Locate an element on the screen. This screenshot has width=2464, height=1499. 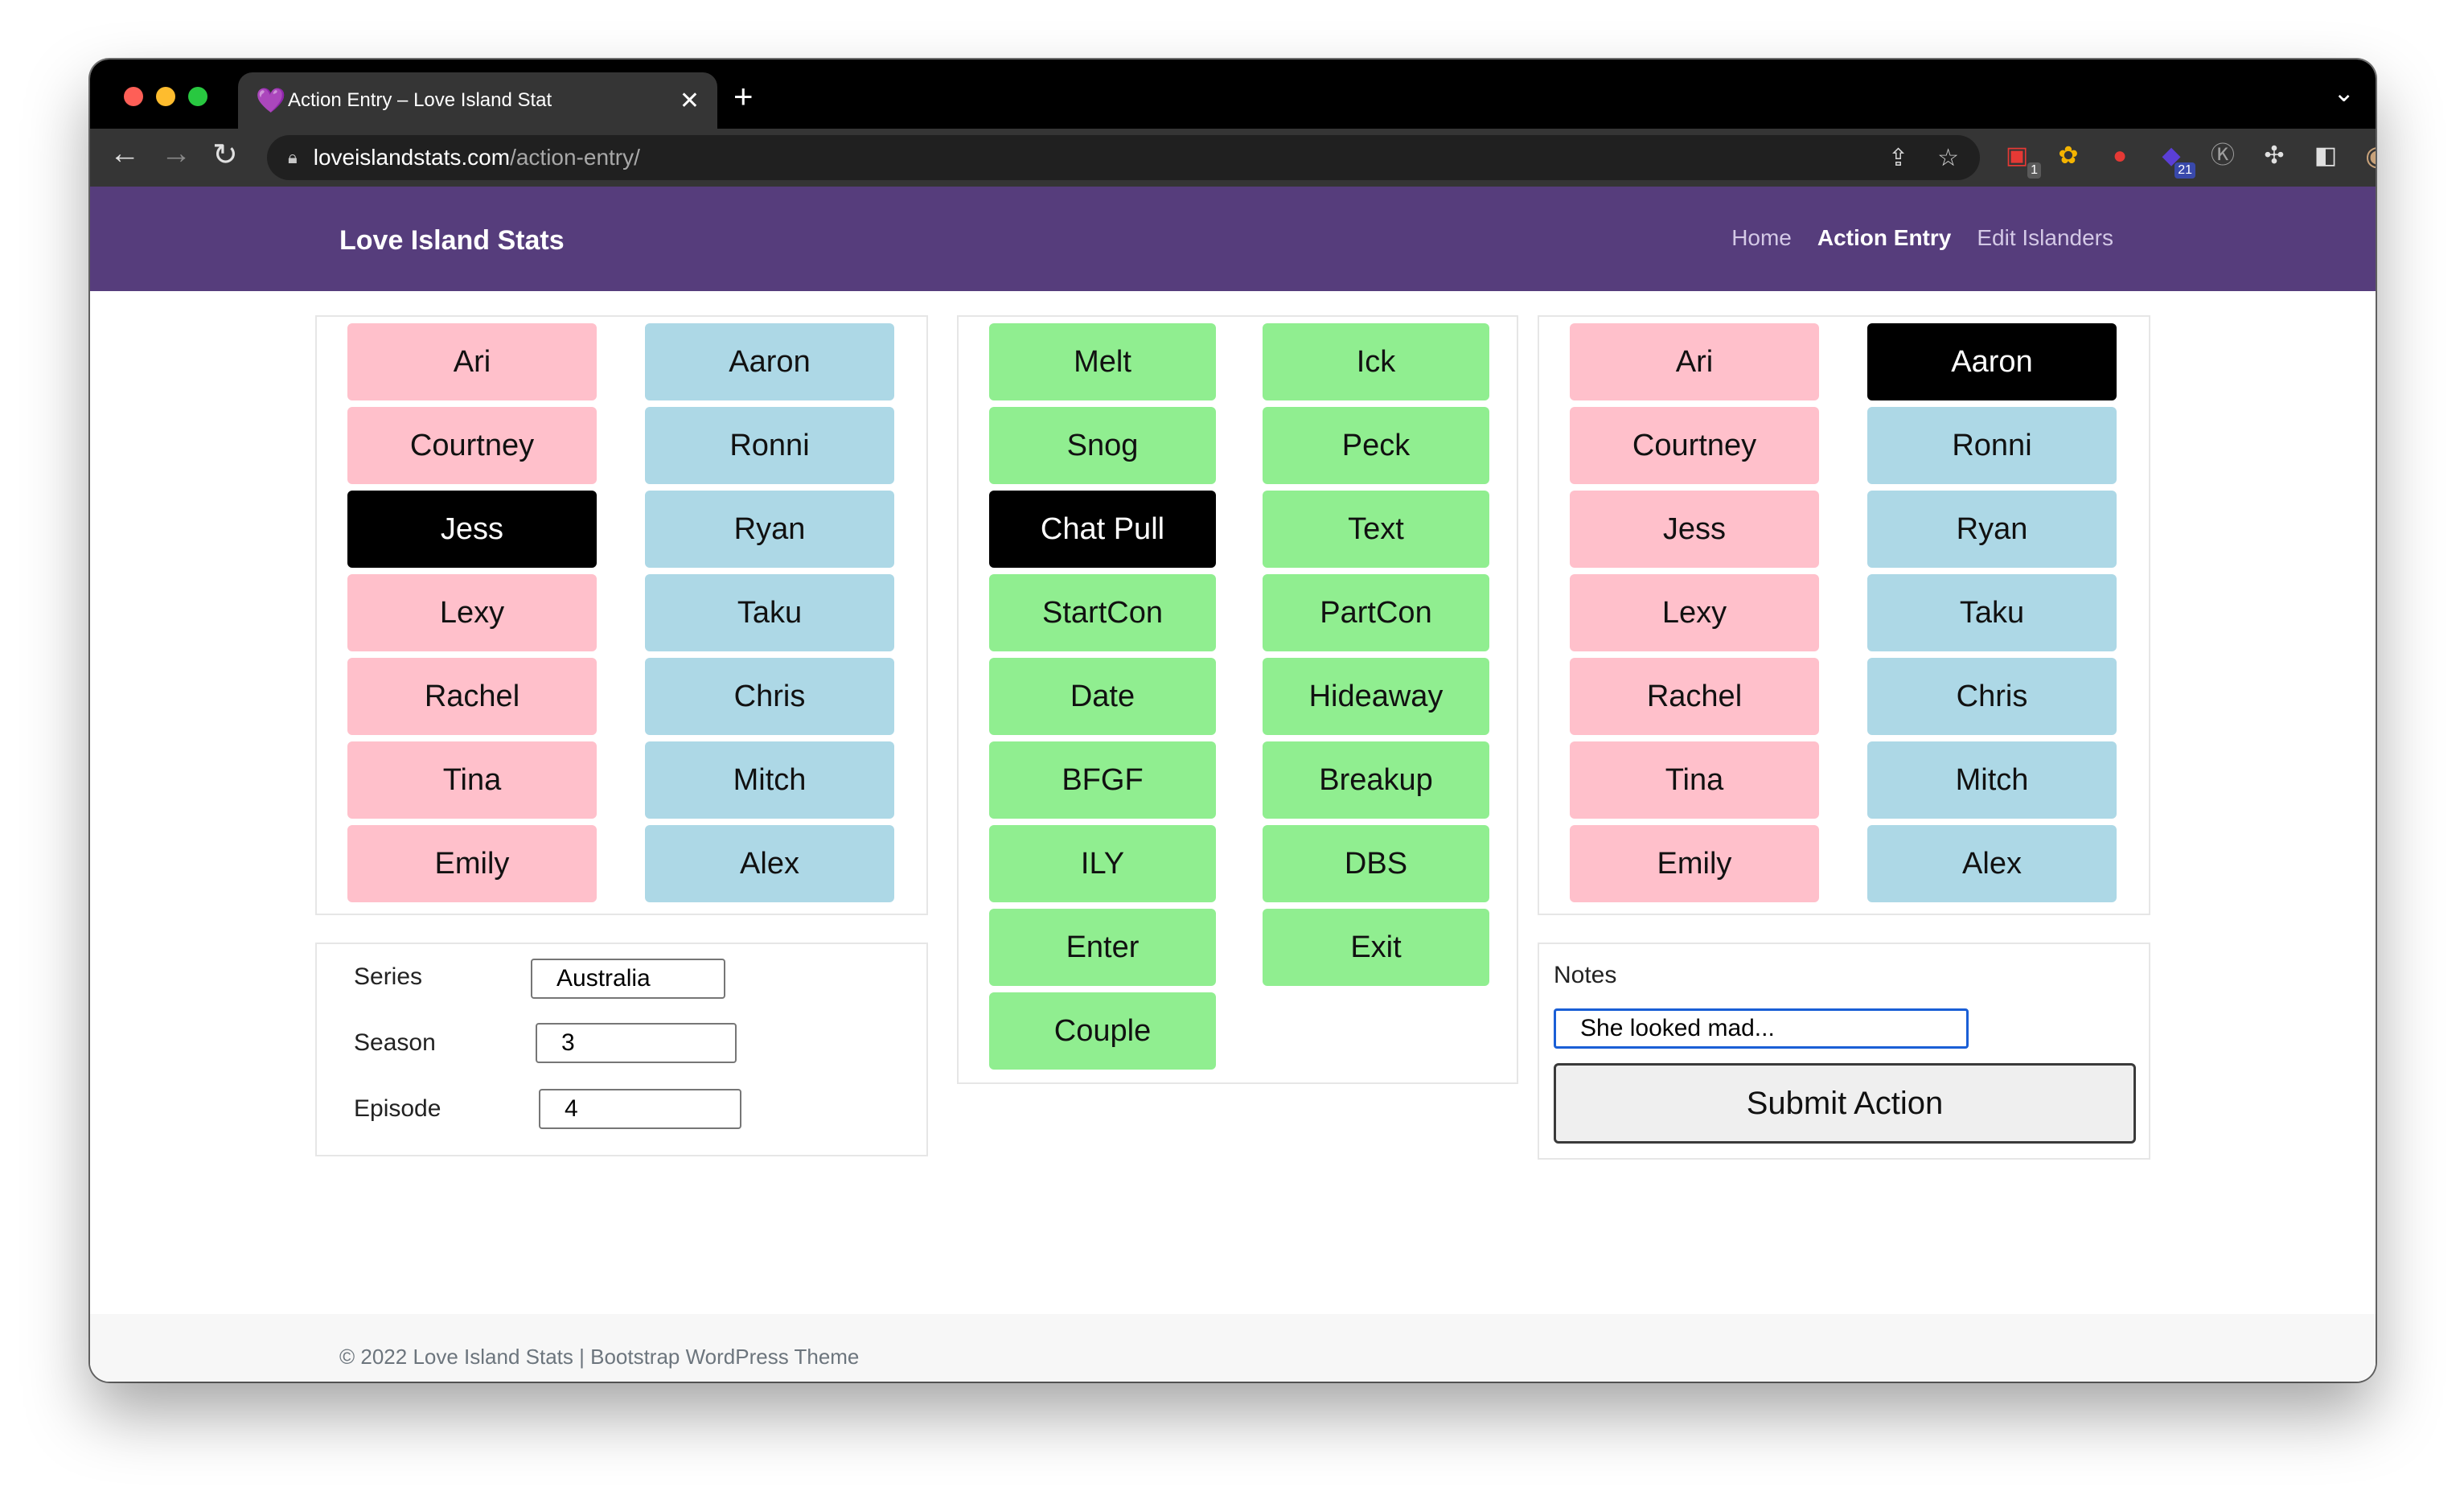
action-text-button: Text is located at coordinates (1376, 529).